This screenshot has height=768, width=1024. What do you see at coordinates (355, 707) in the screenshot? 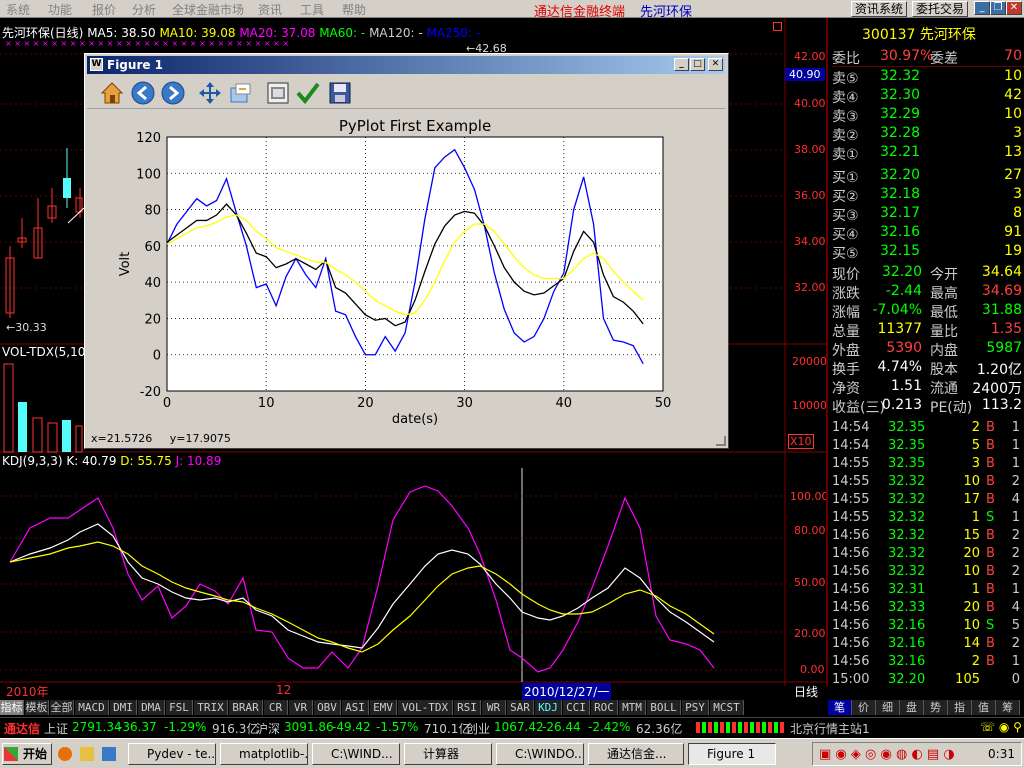
I see `indicator-tab: ASI` at bounding box center [355, 707].